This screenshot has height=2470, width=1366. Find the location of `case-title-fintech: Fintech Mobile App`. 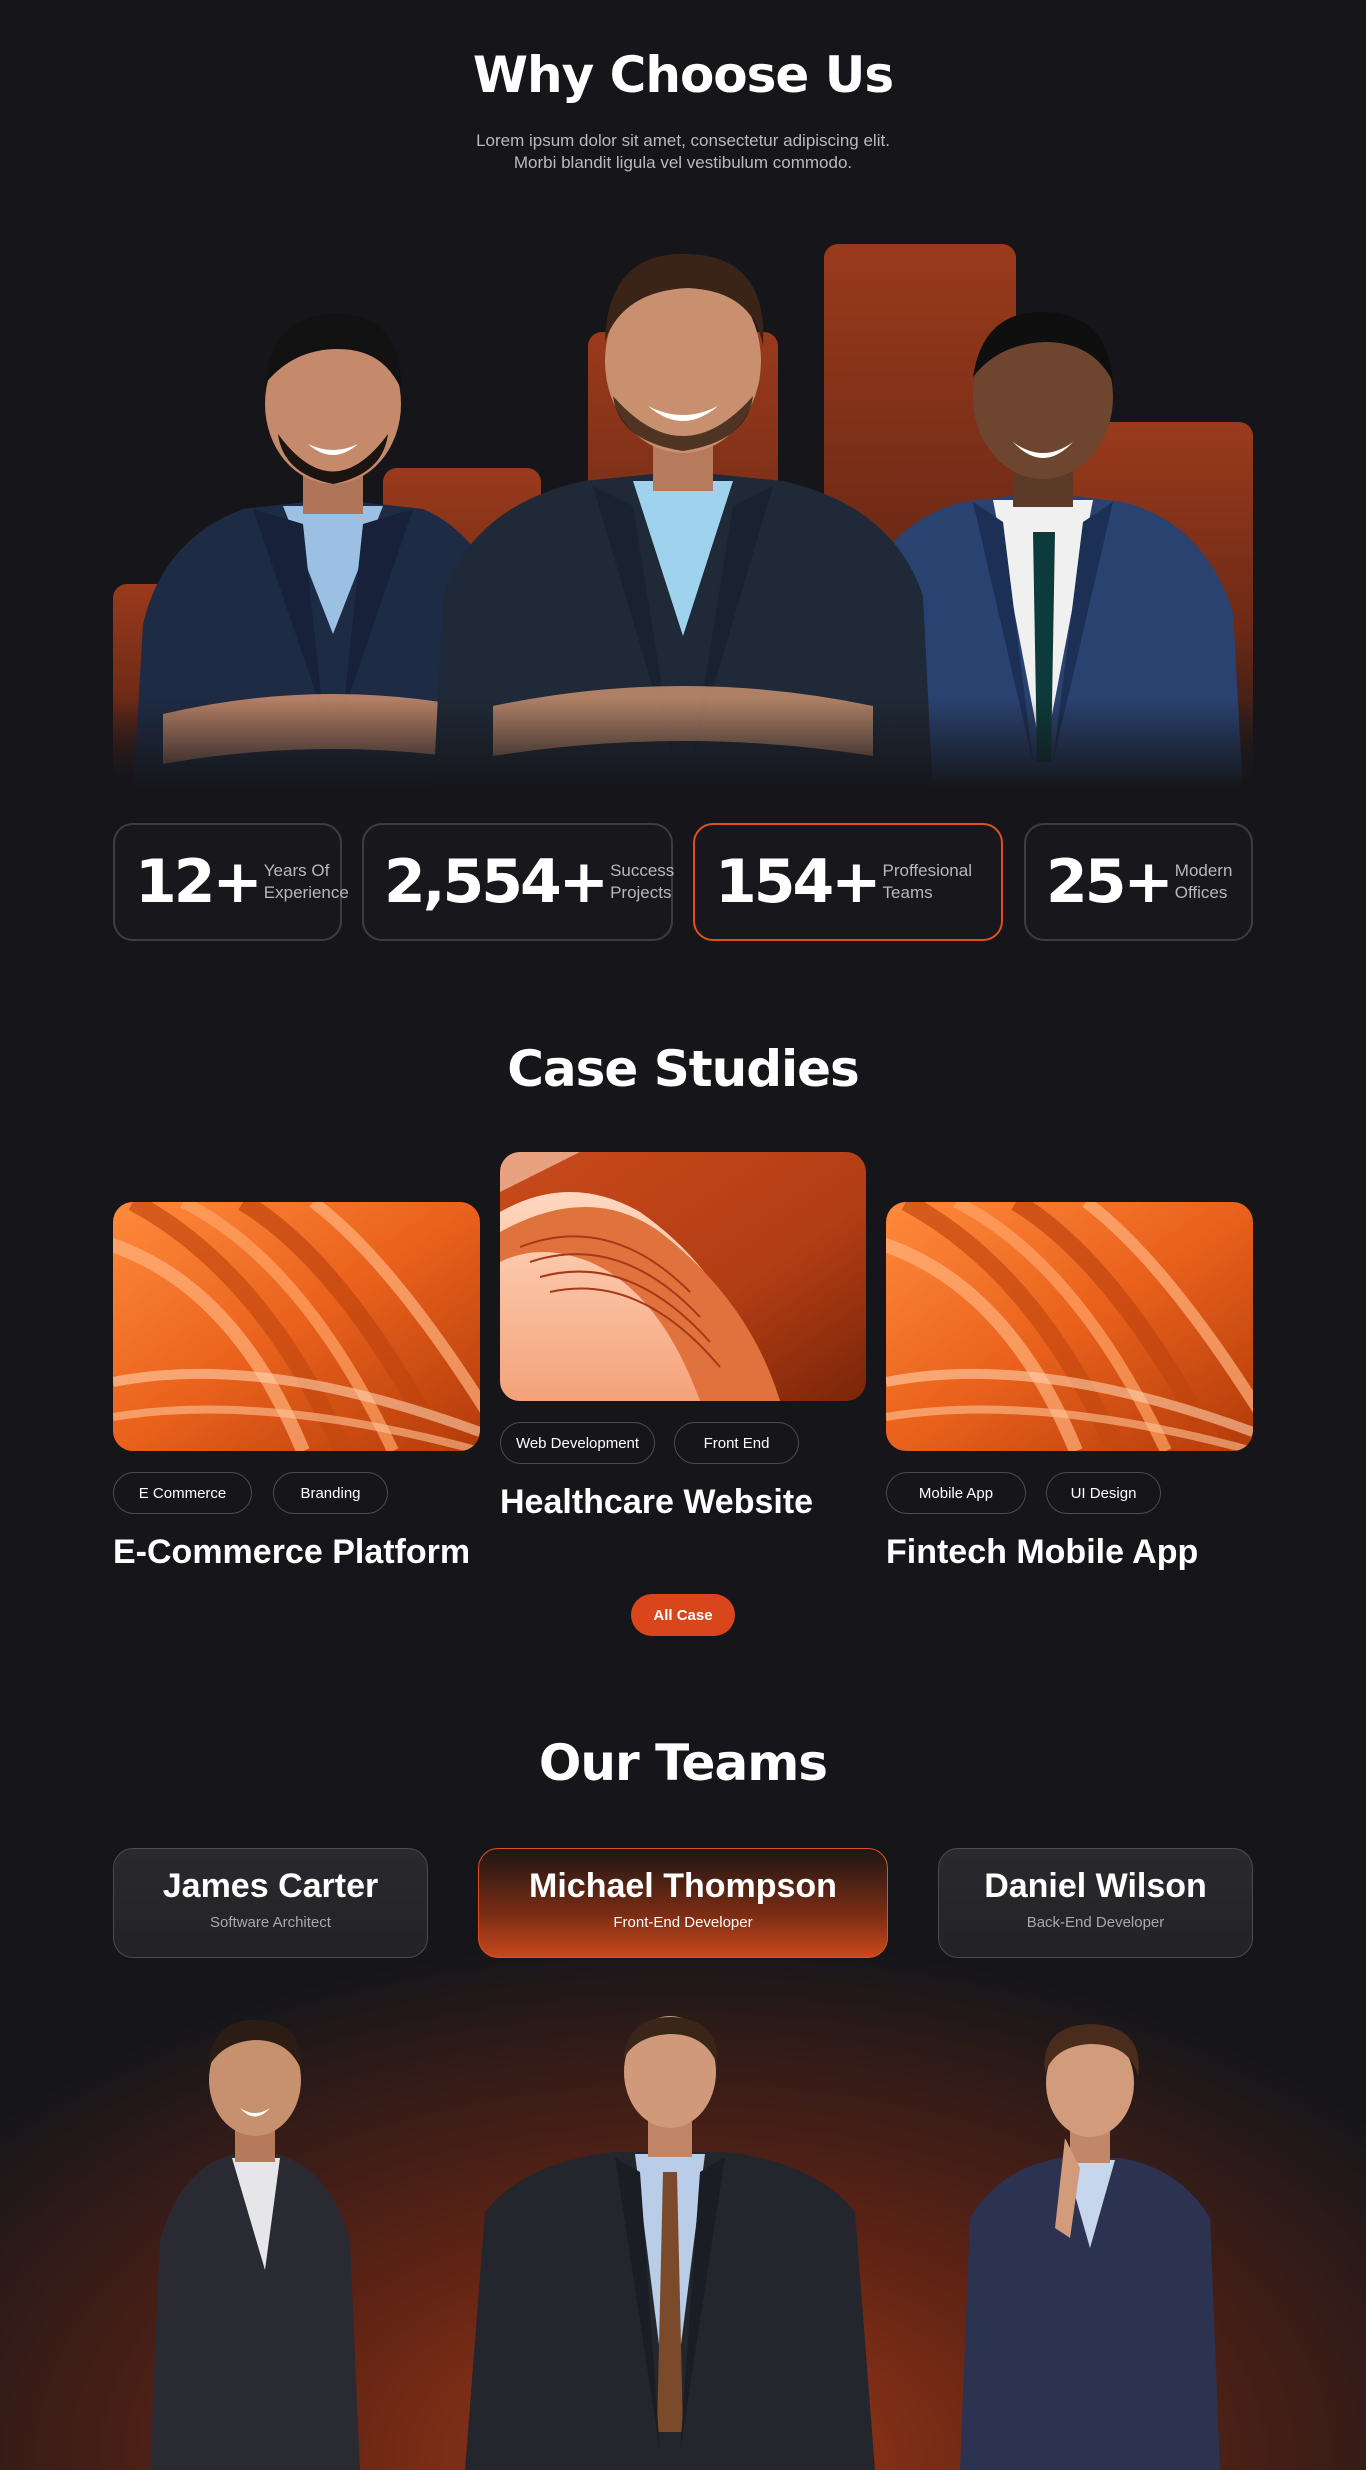

case-title-fintech: Fintech Mobile App is located at coordinates (1042, 1552).